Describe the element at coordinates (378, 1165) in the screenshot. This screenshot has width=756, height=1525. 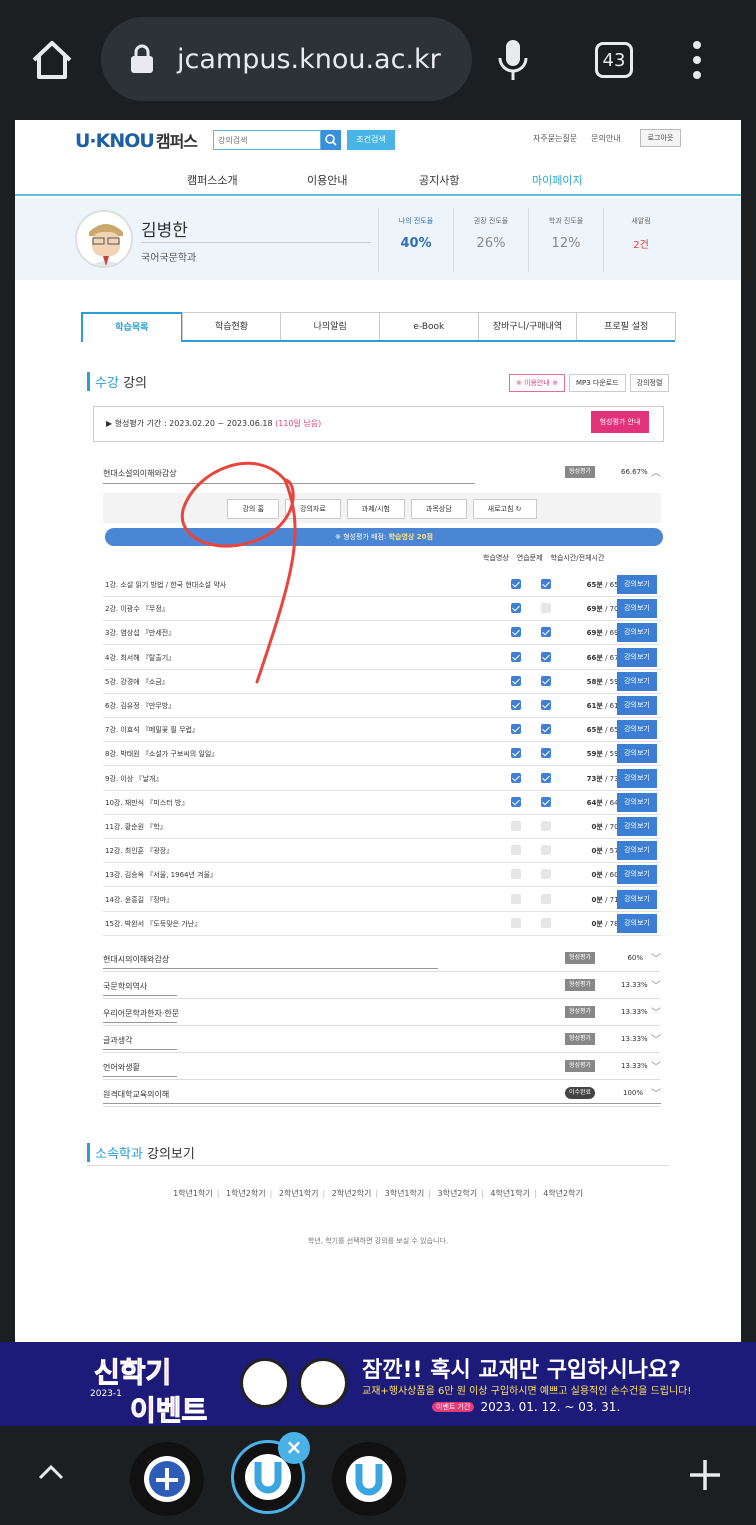
I see `divider` at that location.